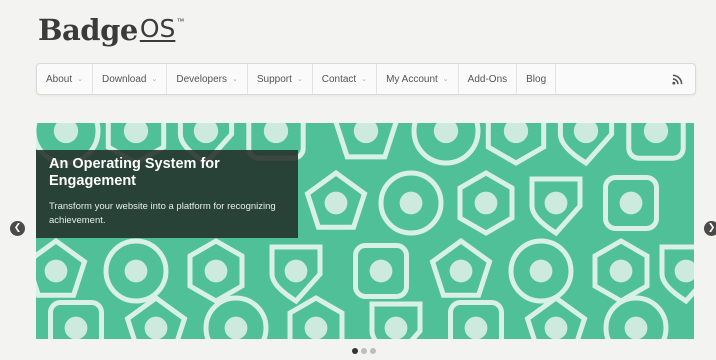  I want to click on nav-label: Contact, so click(339, 79).